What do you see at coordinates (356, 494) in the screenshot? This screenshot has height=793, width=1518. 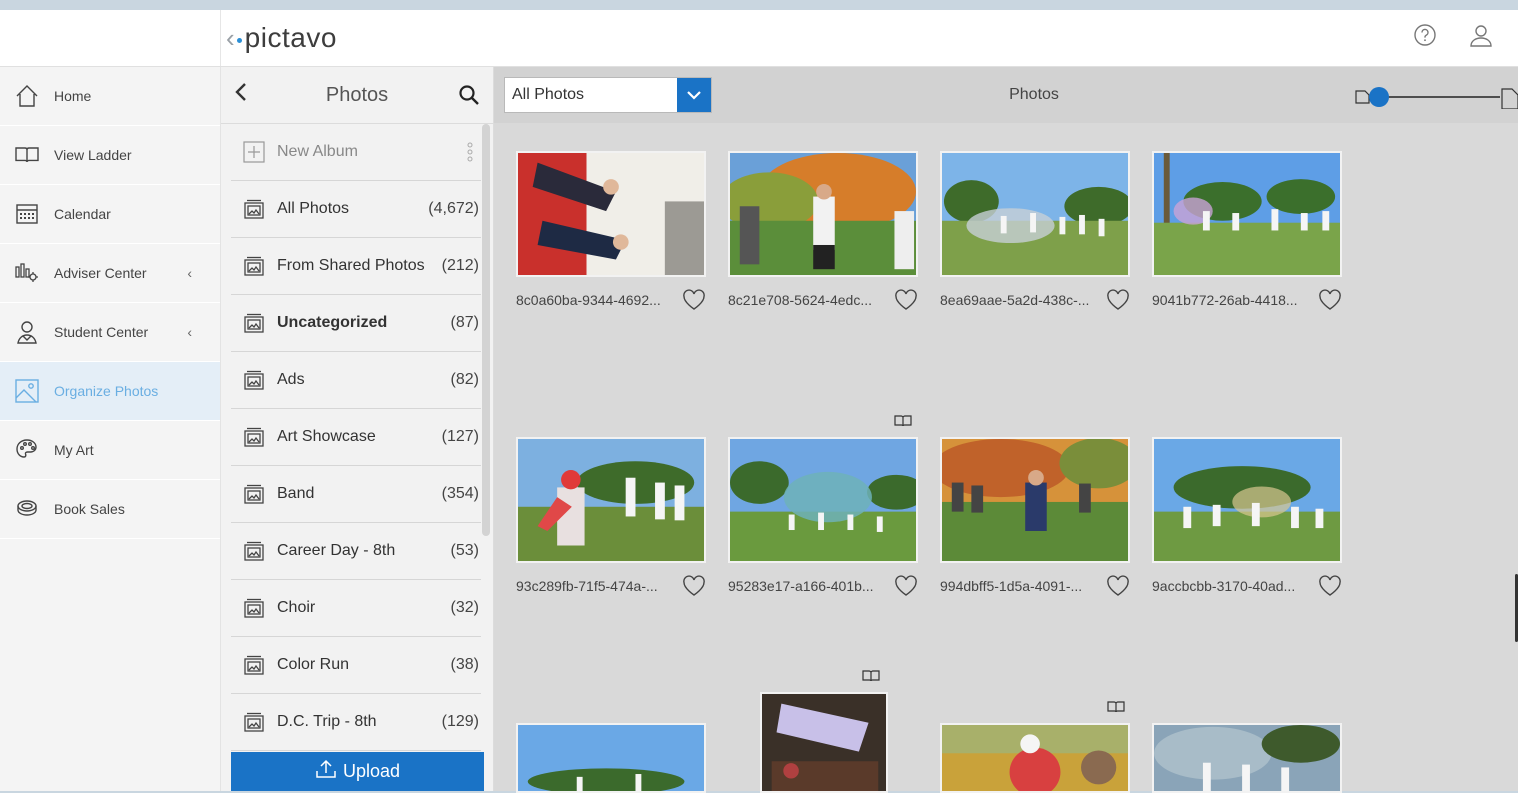 I see `album-item-band: Band (354)` at bounding box center [356, 494].